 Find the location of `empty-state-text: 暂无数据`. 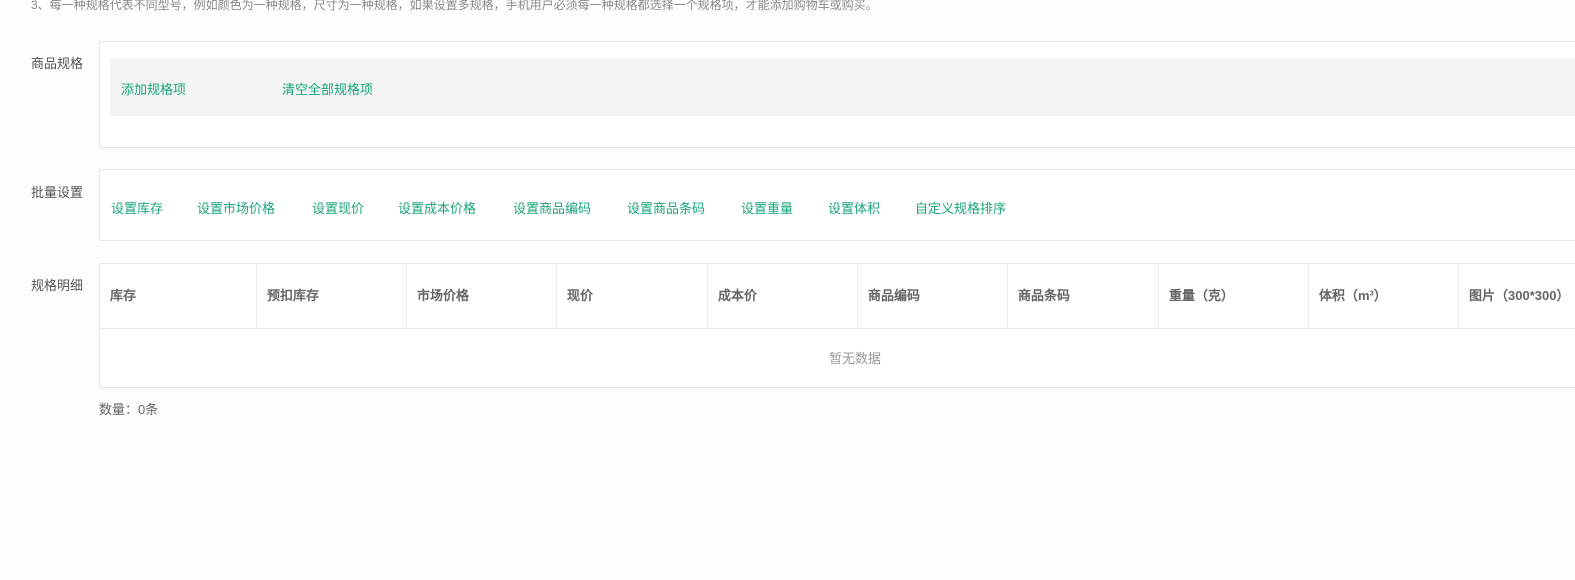

empty-state-text: 暂无数据 is located at coordinates (854, 358).